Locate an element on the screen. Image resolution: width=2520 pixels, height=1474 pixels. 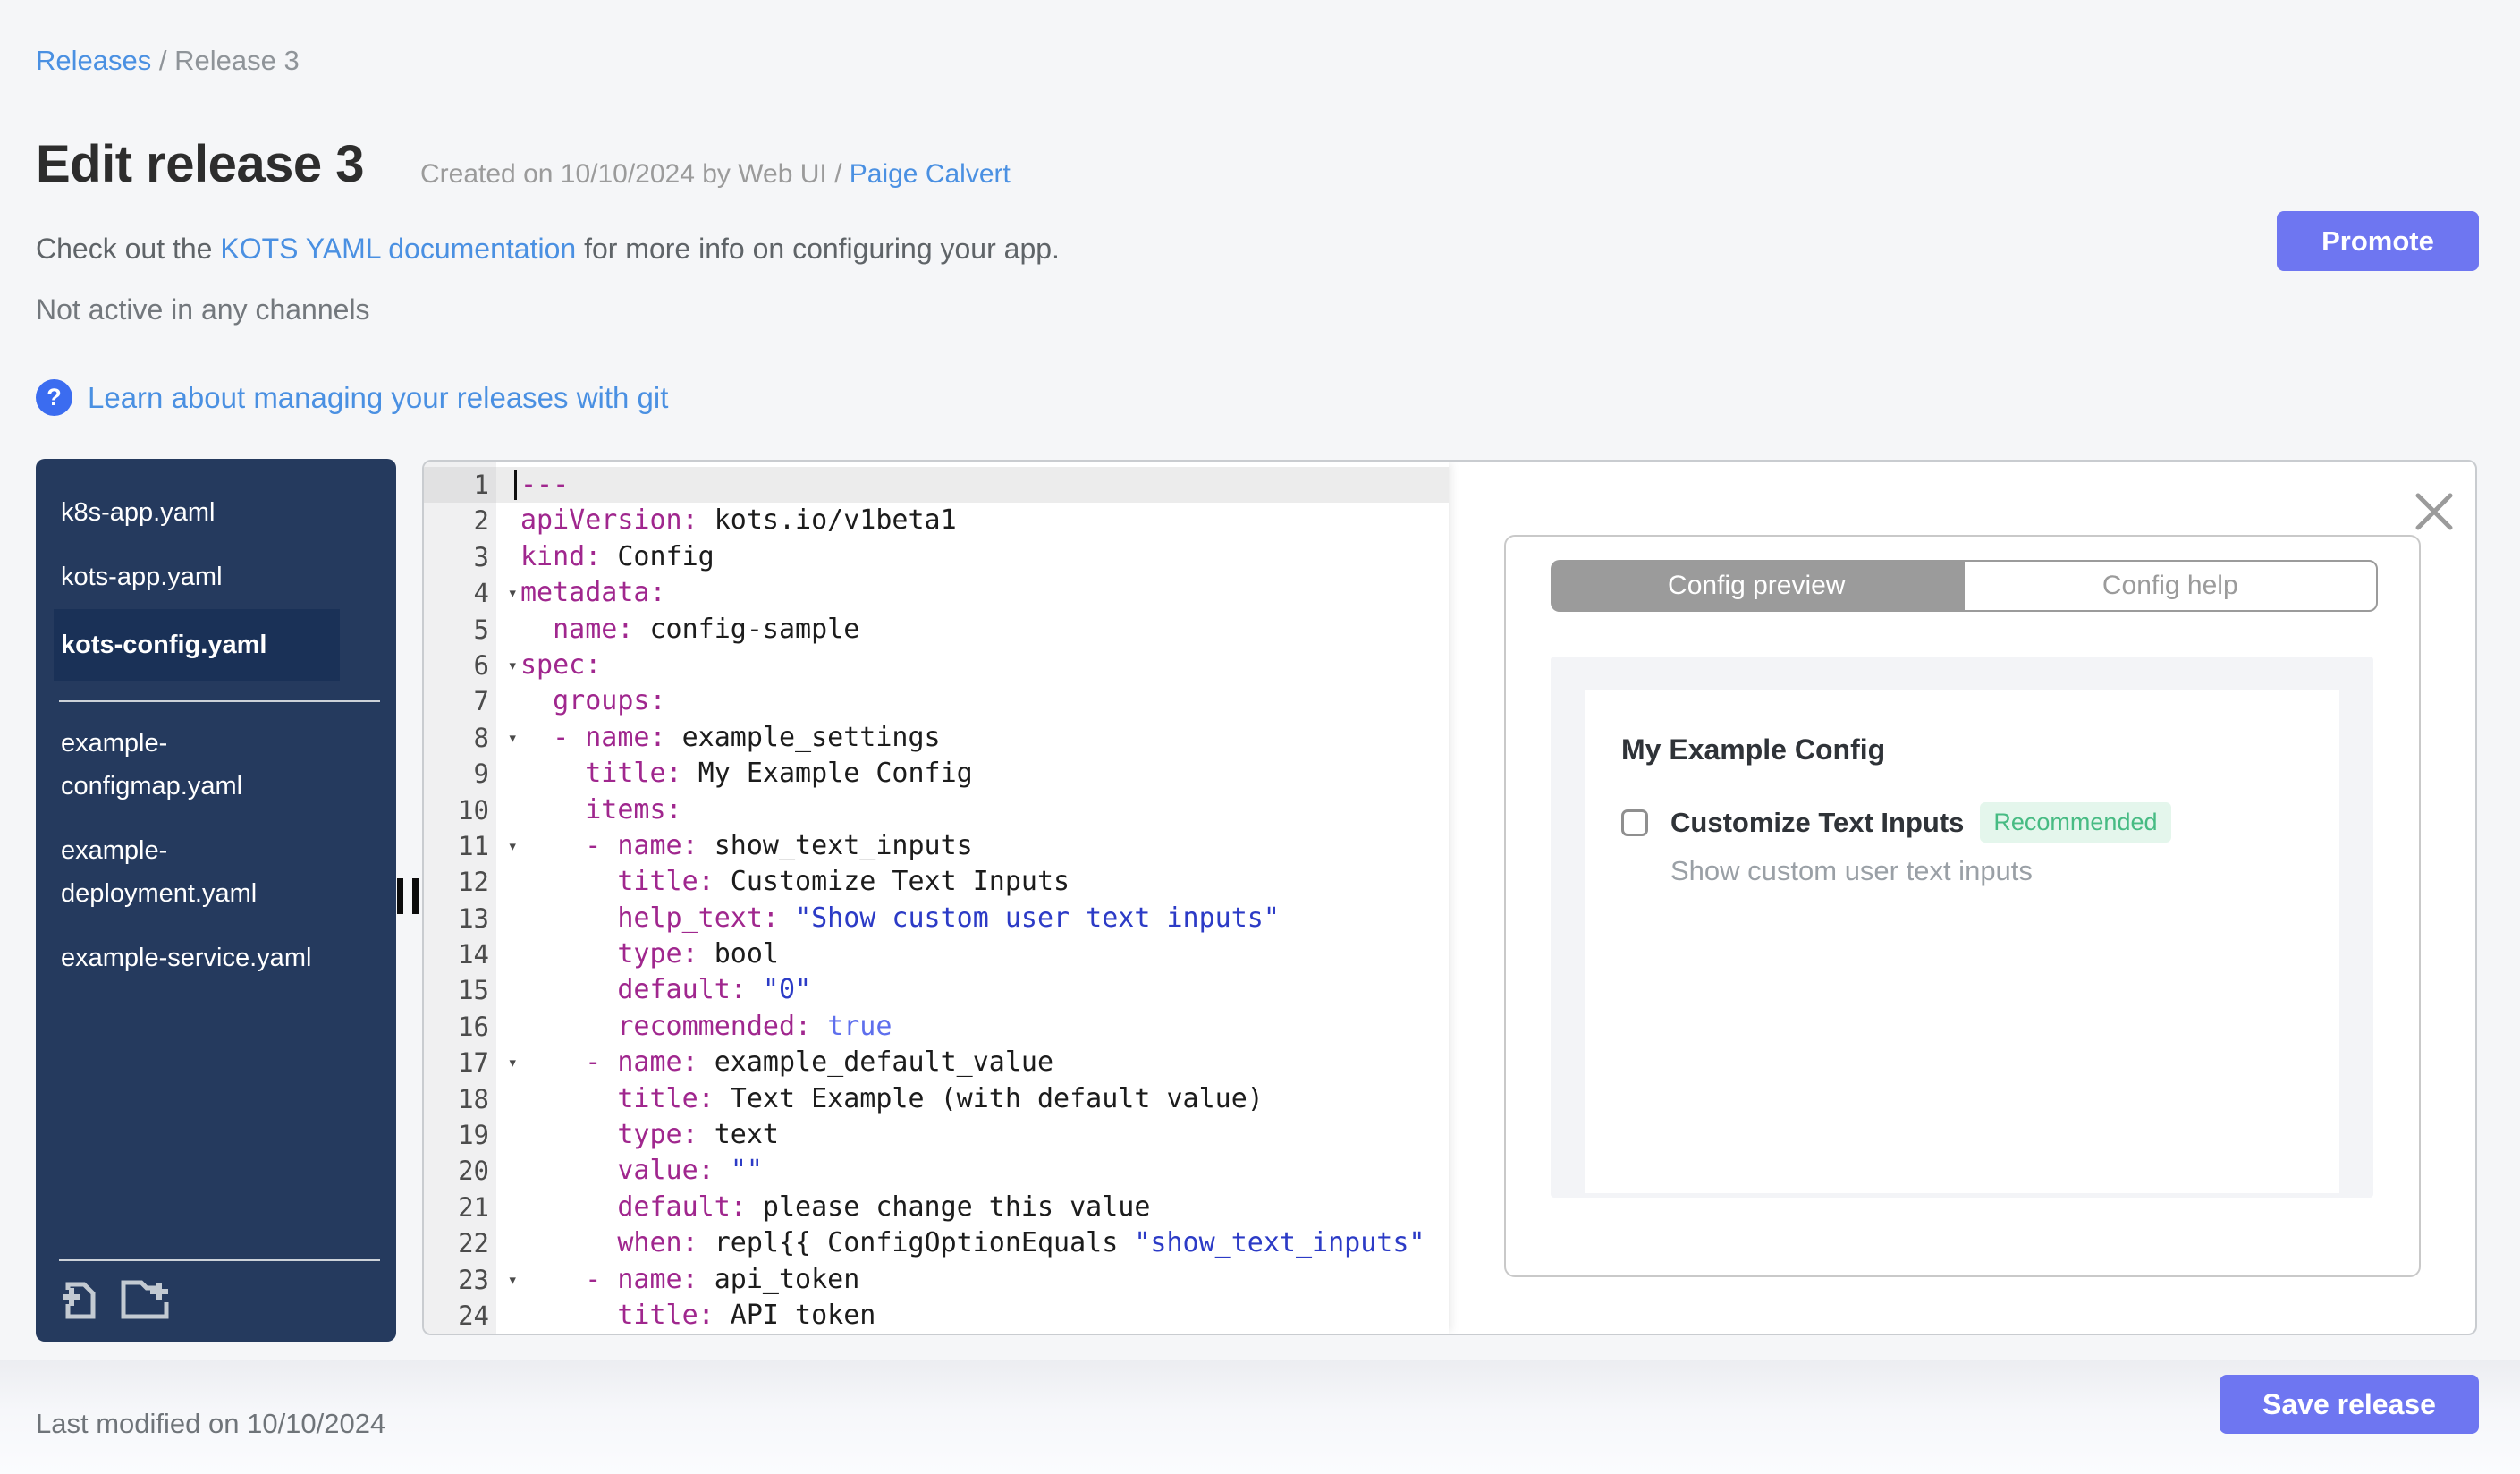
code-line: 23 ▾ - name: api_token is located at coordinates (937, 1280).